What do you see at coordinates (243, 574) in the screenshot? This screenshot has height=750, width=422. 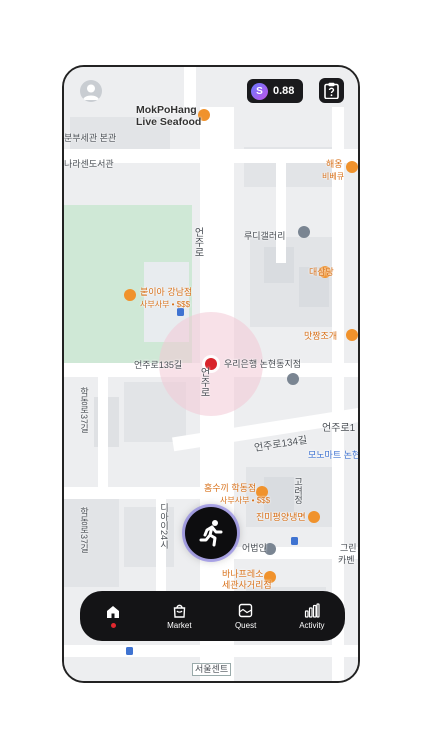 I see `map-label-banafresso: 바나프레소` at bounding box center [243, 574].